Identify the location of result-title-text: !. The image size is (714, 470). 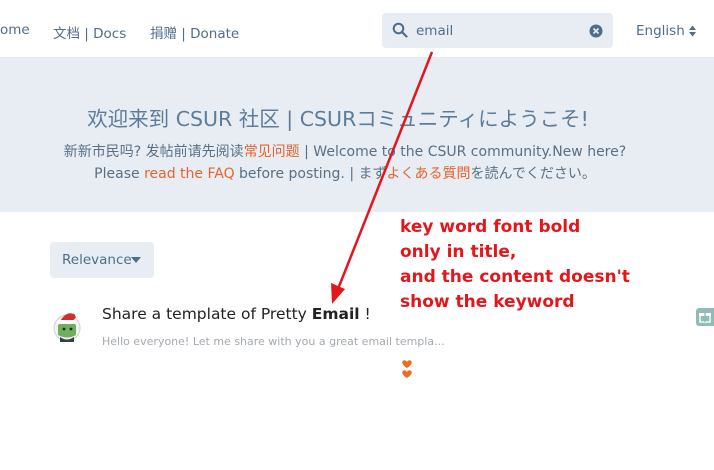
(365, 314).